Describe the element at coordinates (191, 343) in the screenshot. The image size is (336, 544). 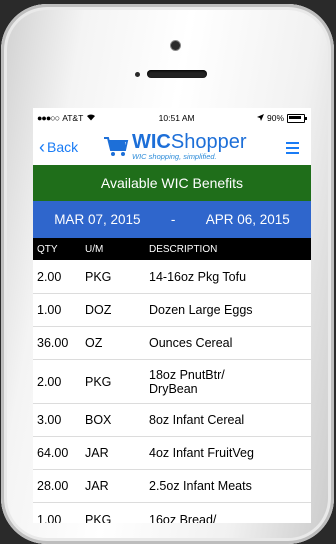
I see `row-description: Ounces Cereal` at that location.